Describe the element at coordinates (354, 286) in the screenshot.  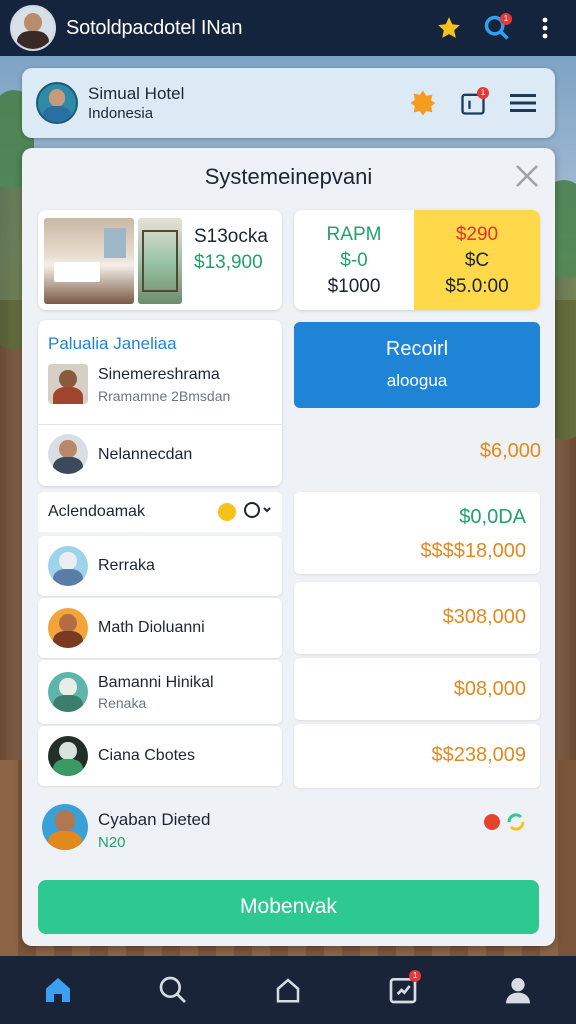
I see `rate-col1-total: $1000` at that location.